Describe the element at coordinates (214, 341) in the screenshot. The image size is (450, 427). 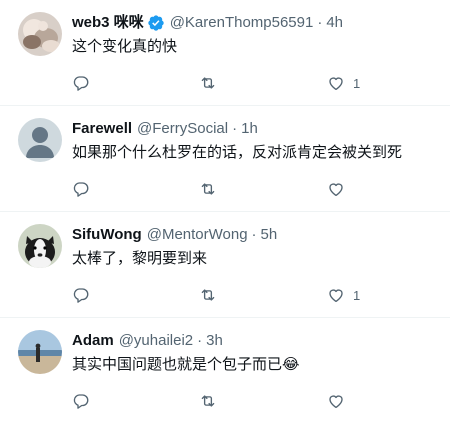
I see `timestamp: 3h` at that location.